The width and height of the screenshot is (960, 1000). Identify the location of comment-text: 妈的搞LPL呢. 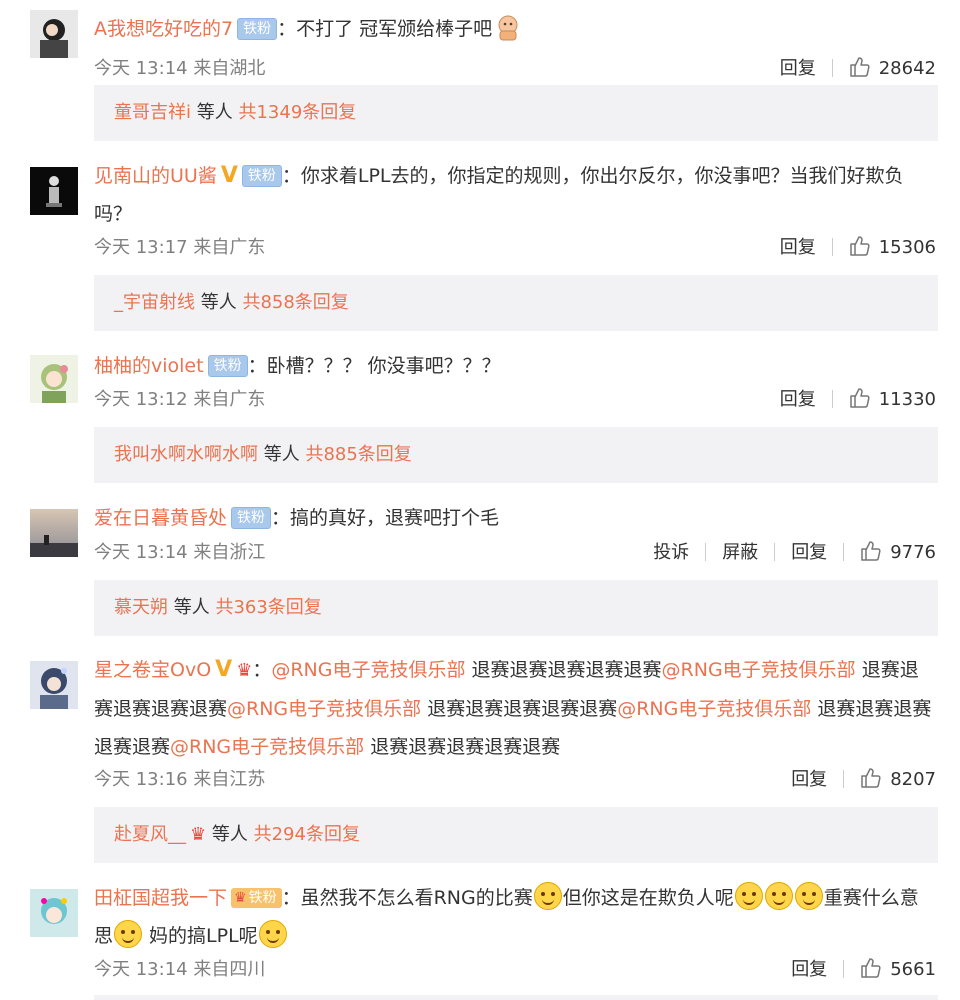
(200, 936).